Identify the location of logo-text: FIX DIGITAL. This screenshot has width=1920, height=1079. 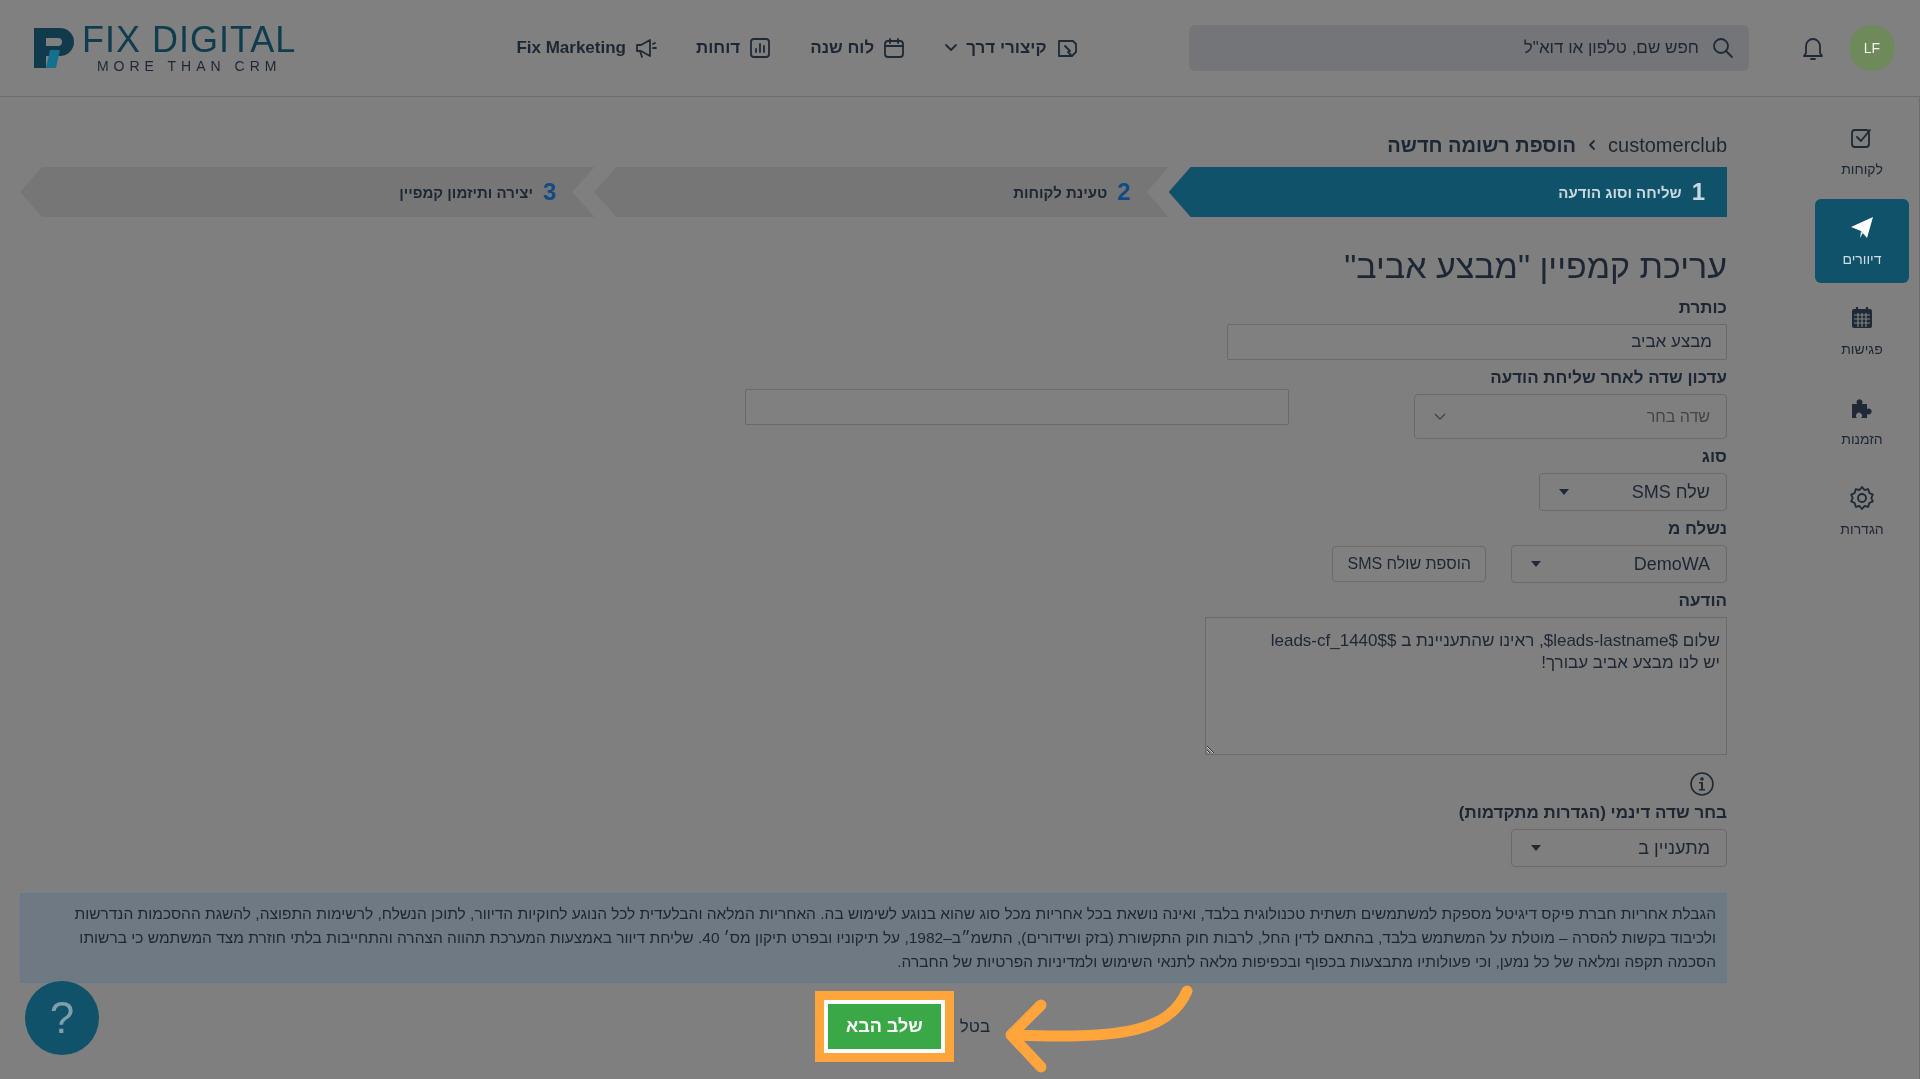
(189, 40).